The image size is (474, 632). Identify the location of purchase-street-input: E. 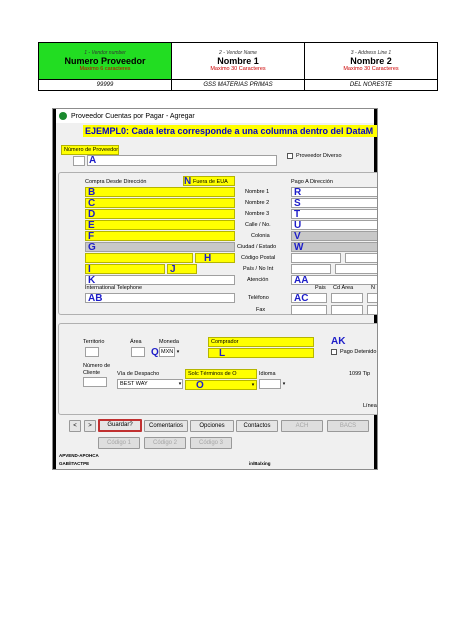
(160, 225).